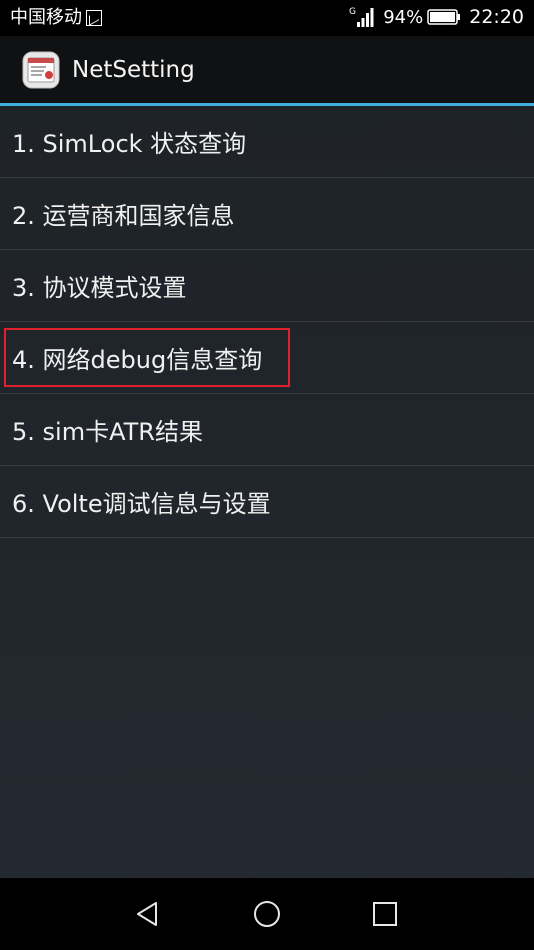 This screenshot has height=950, width=534. Describe the element at coordinates (361, 17) in the screenshot. I see `signal-icon: G` at that location.